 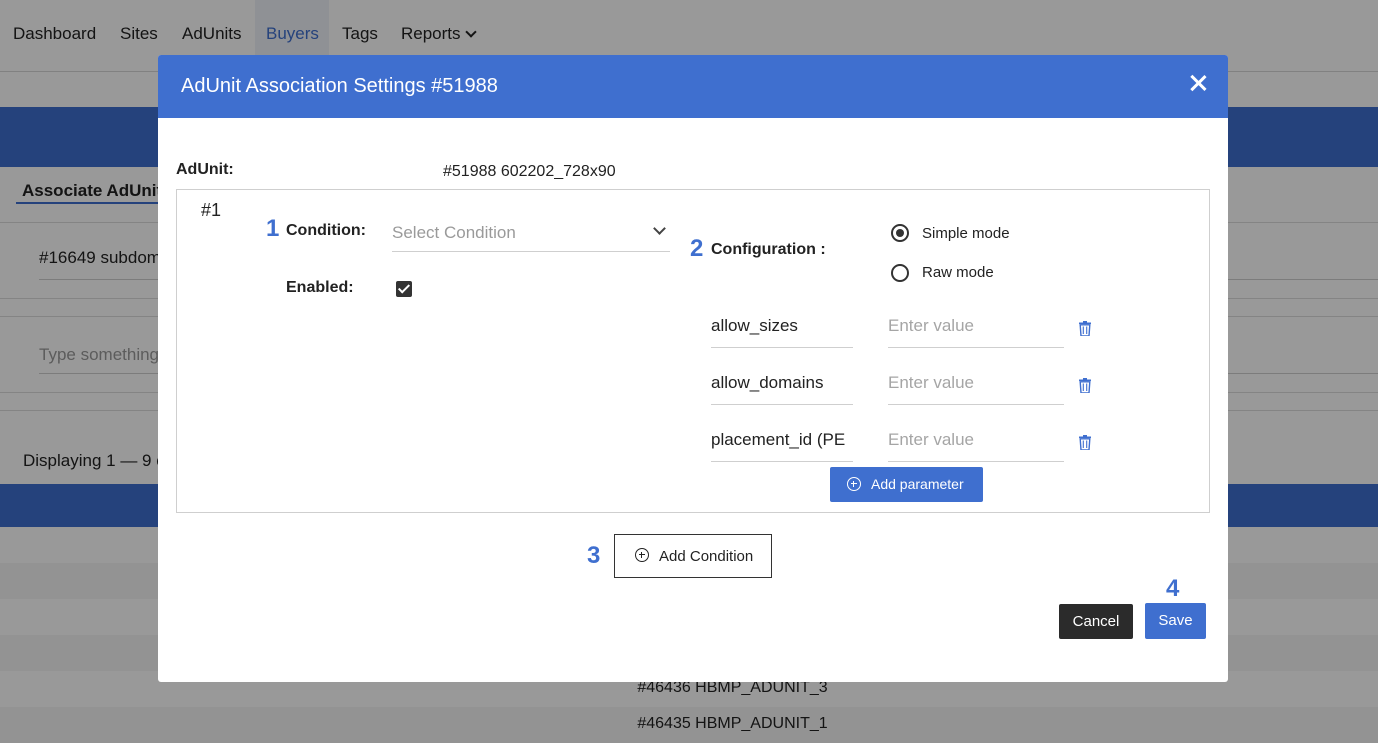 What do you see at coordinates (1173, 588) in the screenshot?
I see `step-marker-4: 4` at bounding box center [1173, 588].